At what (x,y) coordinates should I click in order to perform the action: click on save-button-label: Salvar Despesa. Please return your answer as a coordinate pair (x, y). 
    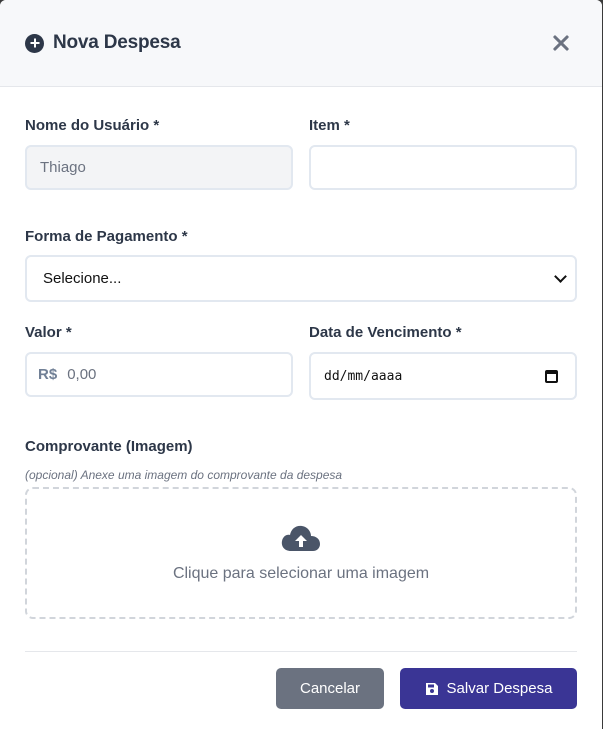
    Looking at the image, I should click on (499, 688).